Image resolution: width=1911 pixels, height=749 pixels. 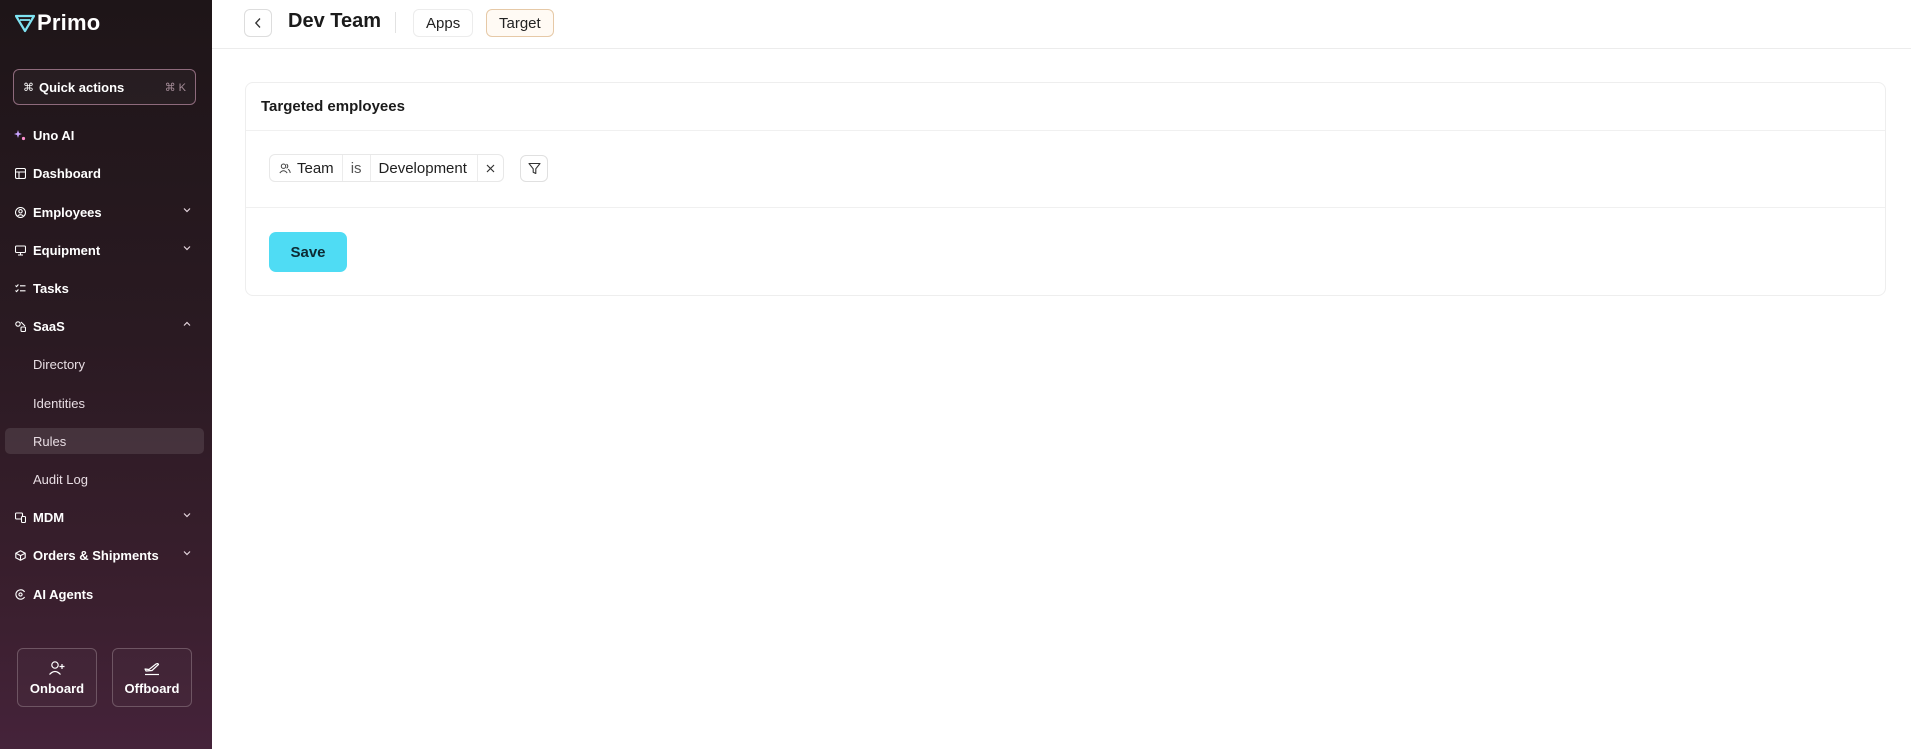 I want to click on filter-field-select: Team, so click(x=306, y=168).